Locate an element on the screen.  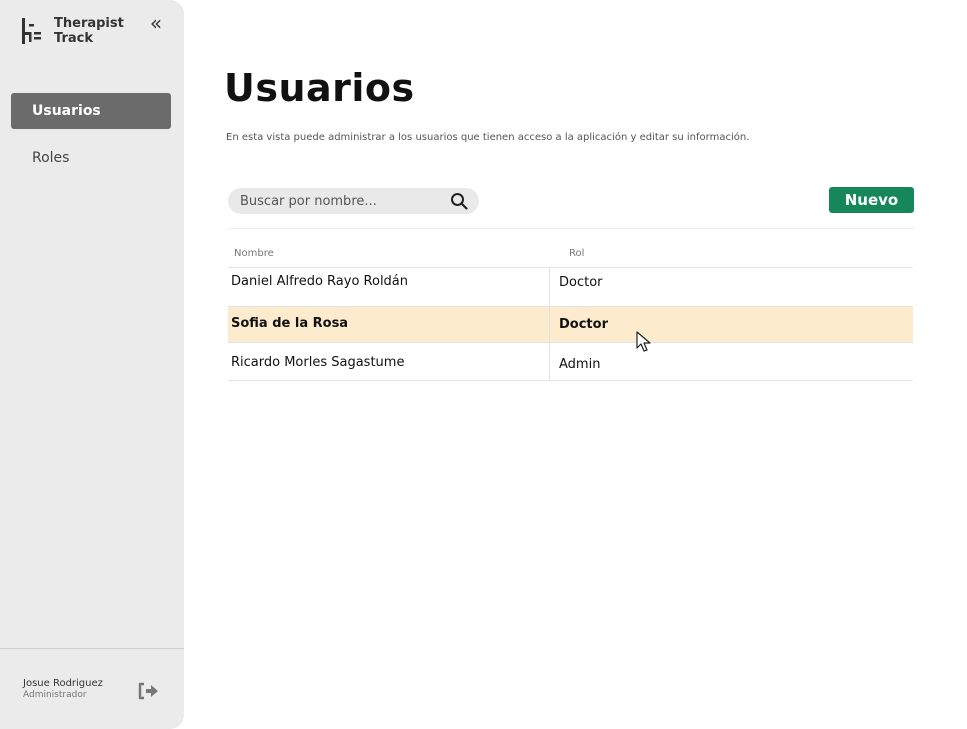
app-name-line1: Therapist is located at coordinates (89, 23).